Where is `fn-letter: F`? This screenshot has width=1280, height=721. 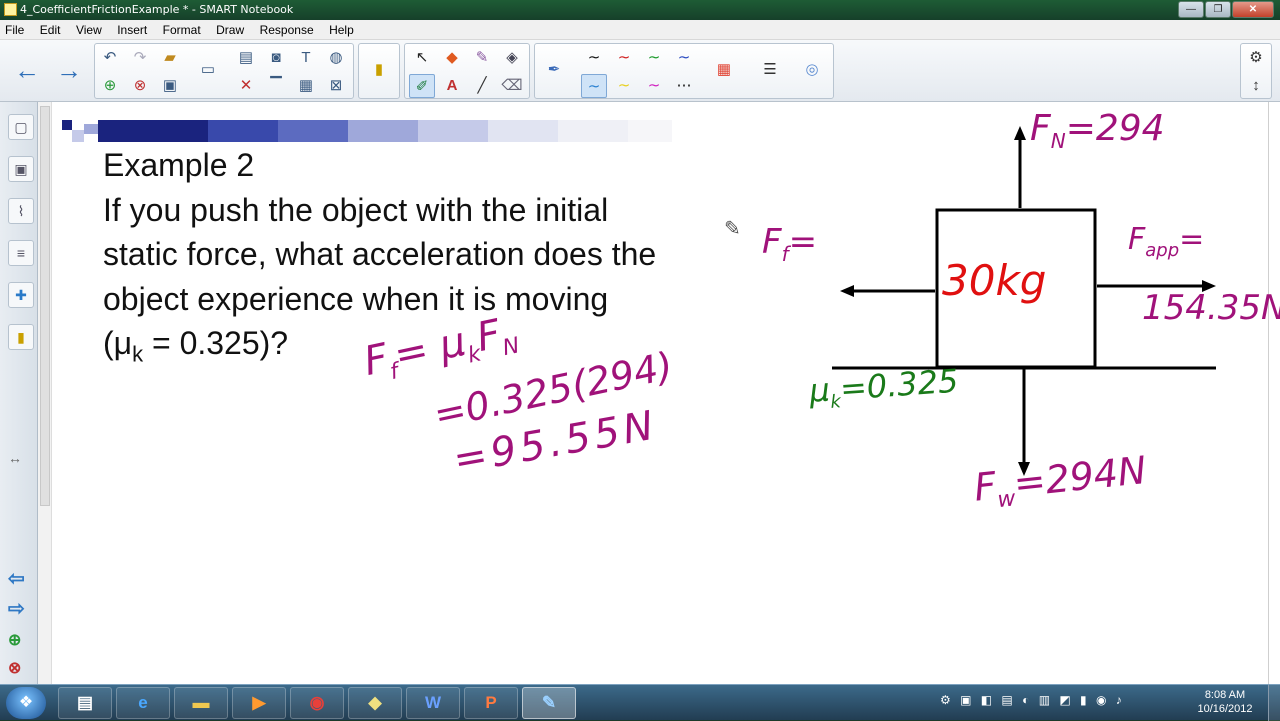 fn-letter: F is located at coordinates (1040, 128).